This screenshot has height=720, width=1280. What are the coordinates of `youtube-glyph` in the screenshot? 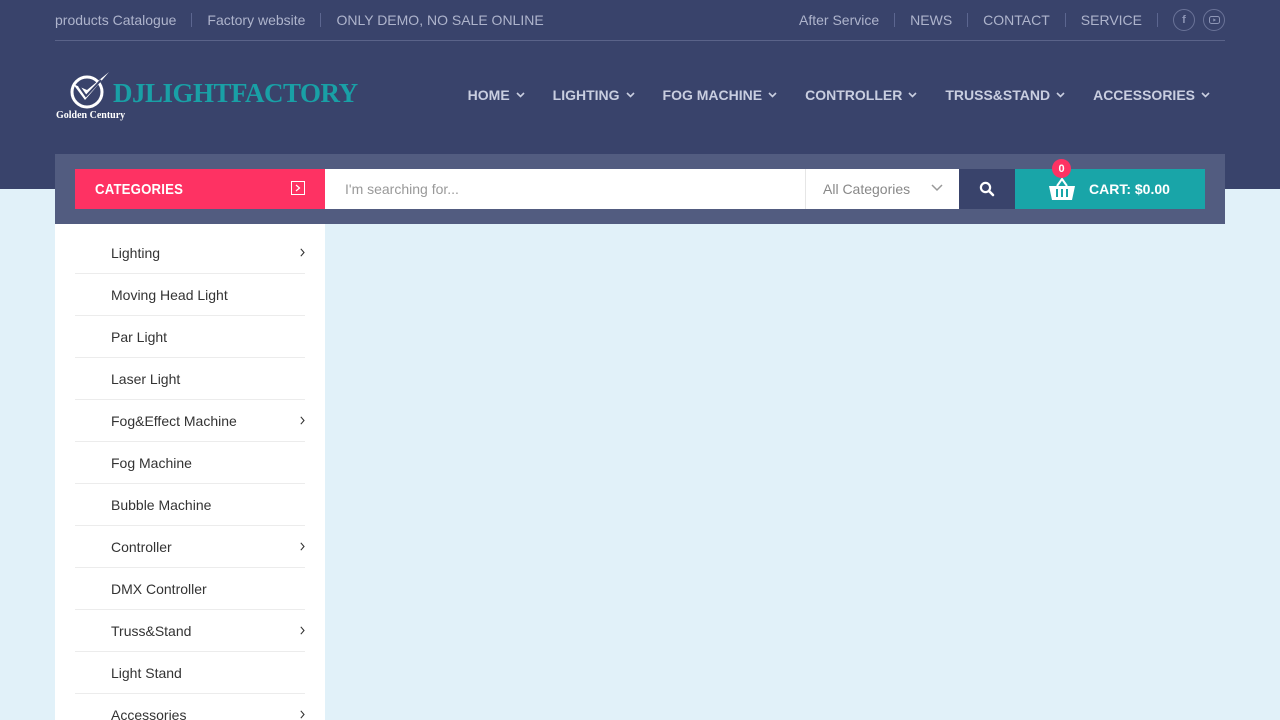 It's located at (1214, 20).